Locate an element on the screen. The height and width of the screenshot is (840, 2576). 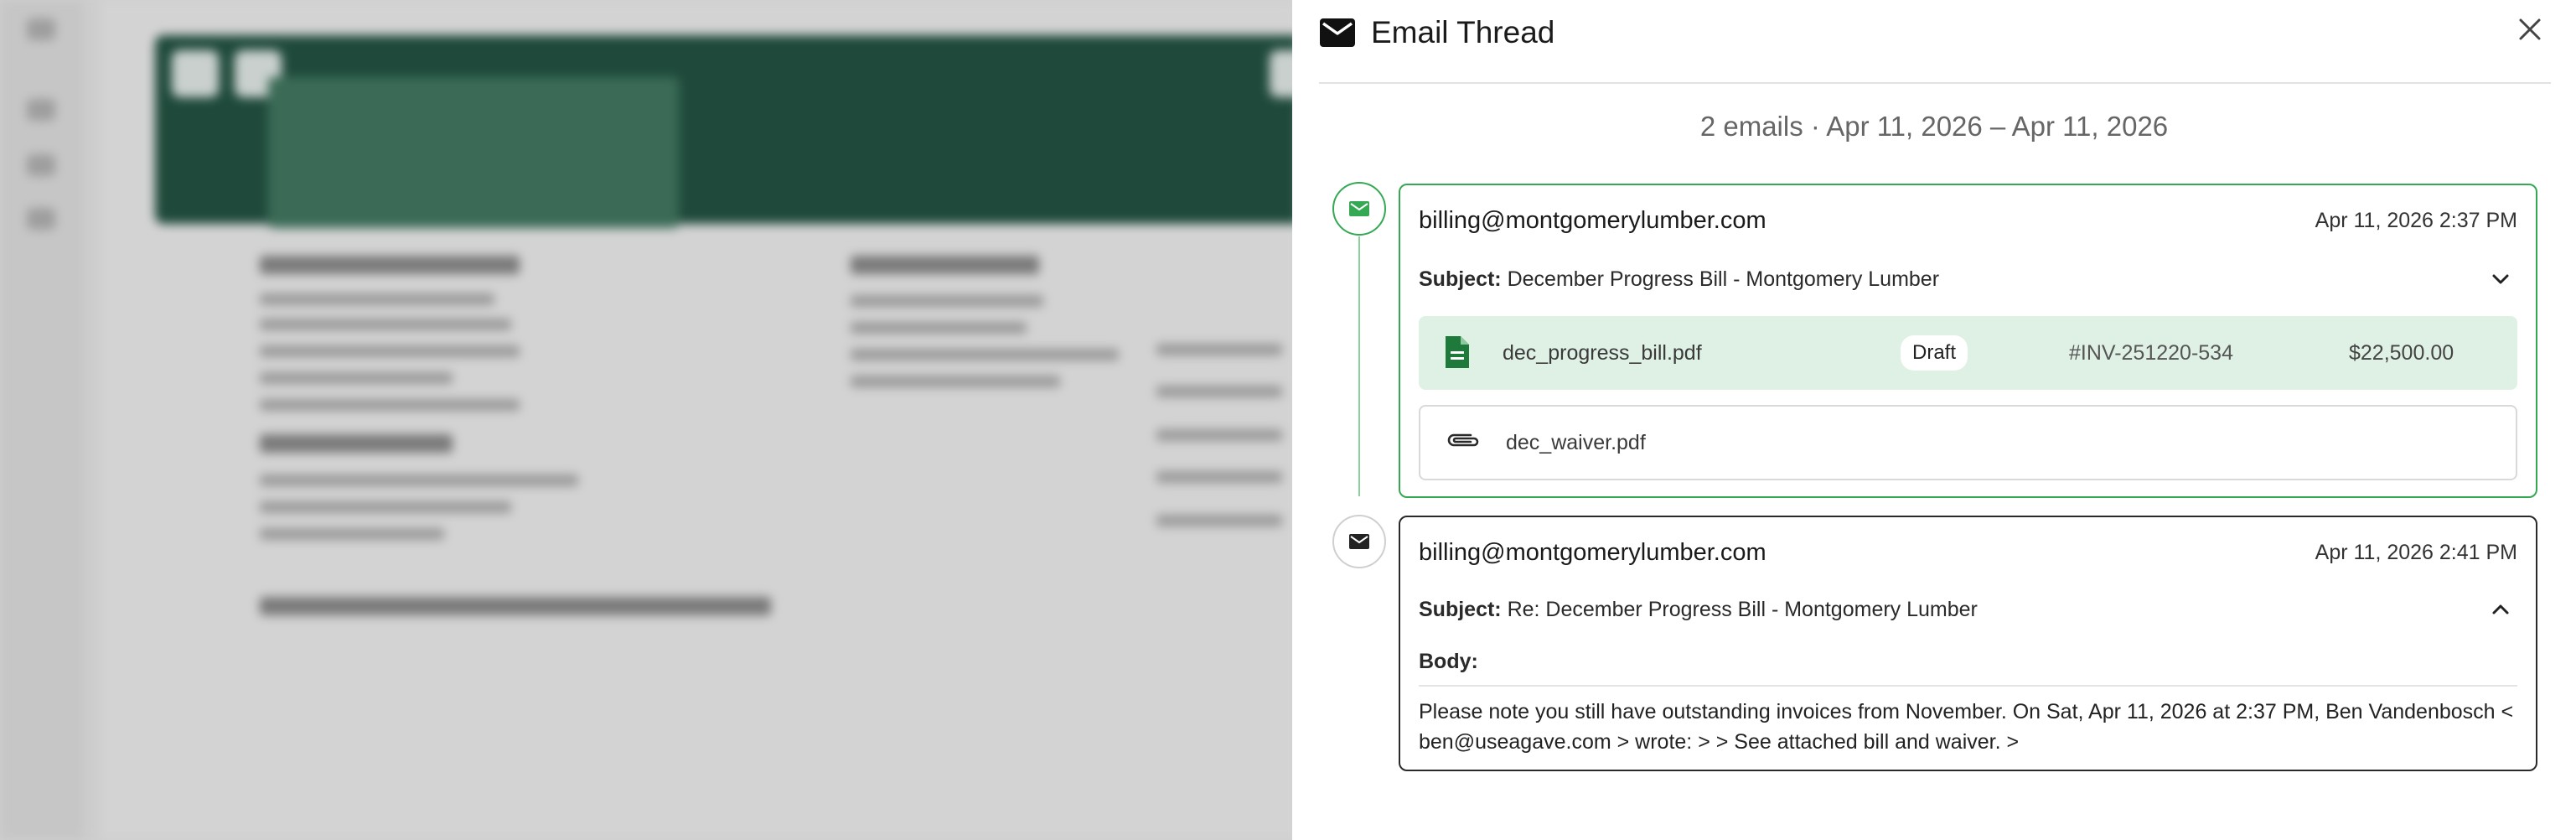
body-divider is located at coordinates (1968, 686).